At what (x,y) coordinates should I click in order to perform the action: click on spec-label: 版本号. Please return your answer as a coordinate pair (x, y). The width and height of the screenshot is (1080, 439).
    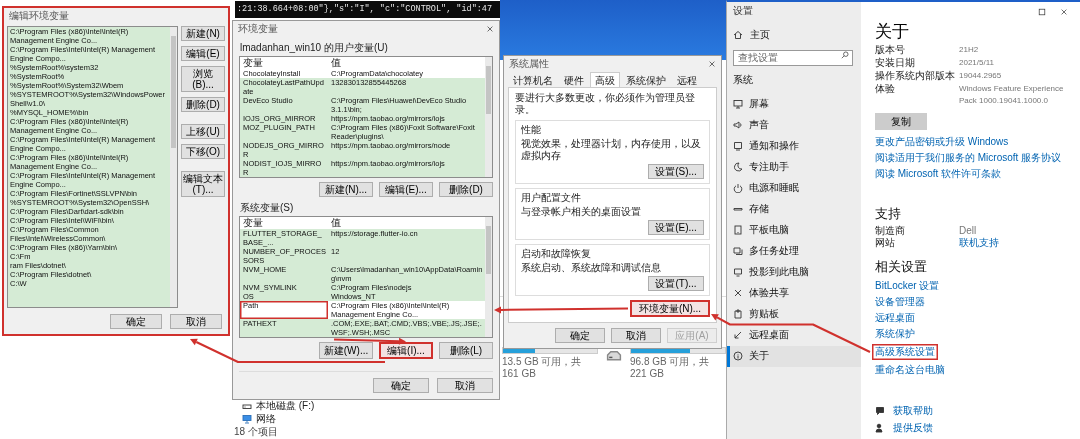
    Looking at the image, I should click on (890, 50).